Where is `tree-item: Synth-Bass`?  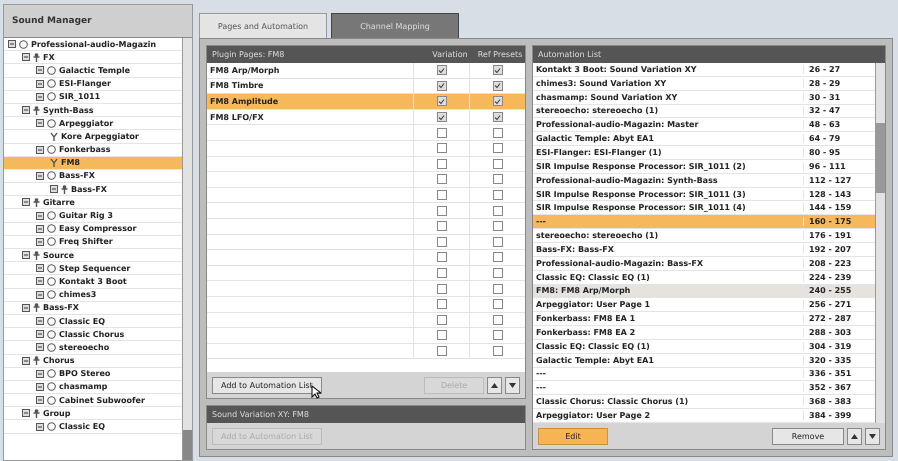
tree-item: Synth-Bass is located at coordinates (93, 111).